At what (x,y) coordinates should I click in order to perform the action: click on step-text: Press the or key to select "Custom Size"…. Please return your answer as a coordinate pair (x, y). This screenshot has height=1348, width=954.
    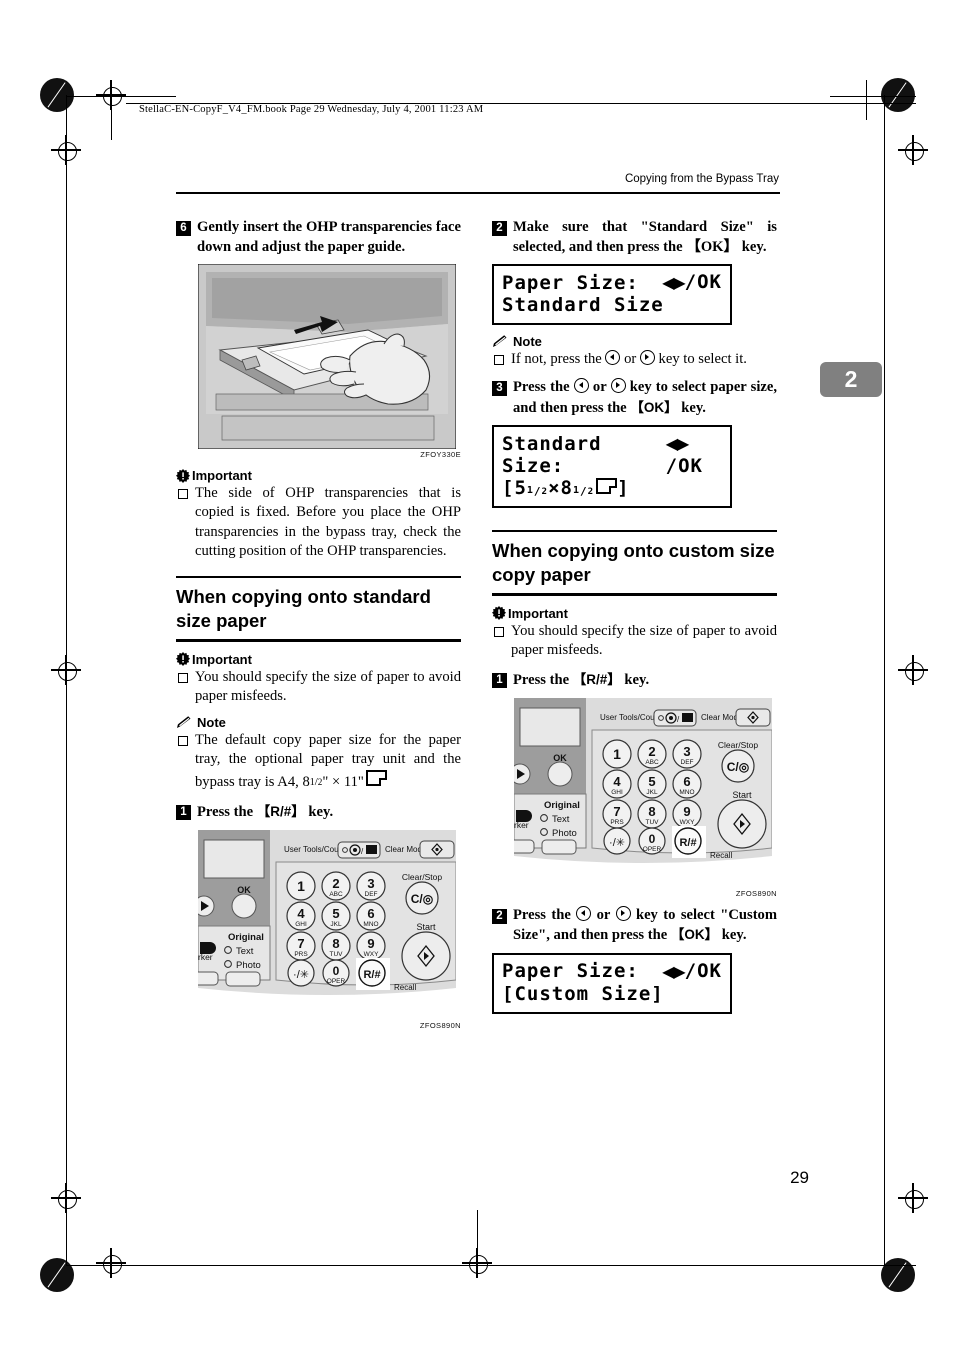
    Looking at the image, I should click on (645, 924).